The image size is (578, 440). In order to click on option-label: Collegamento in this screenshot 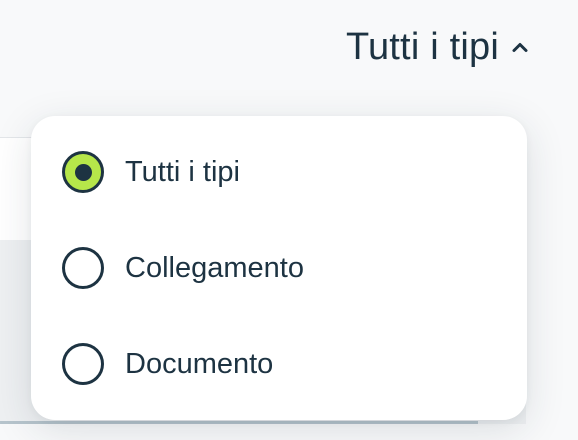, I will do `click(214, 267)`.